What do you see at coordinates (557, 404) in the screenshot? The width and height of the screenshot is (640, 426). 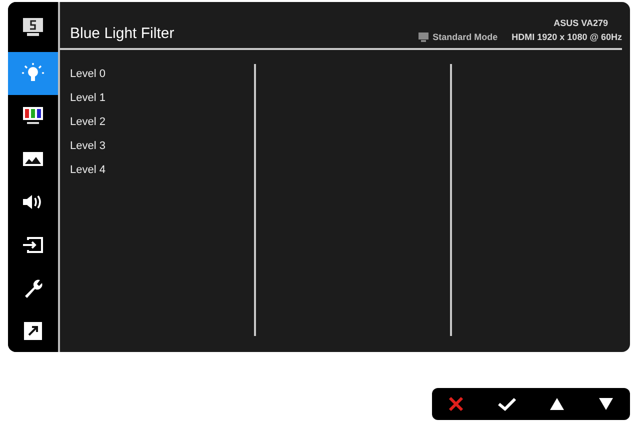 I see `up-triangle-icon` at bounding box center [557, 404].